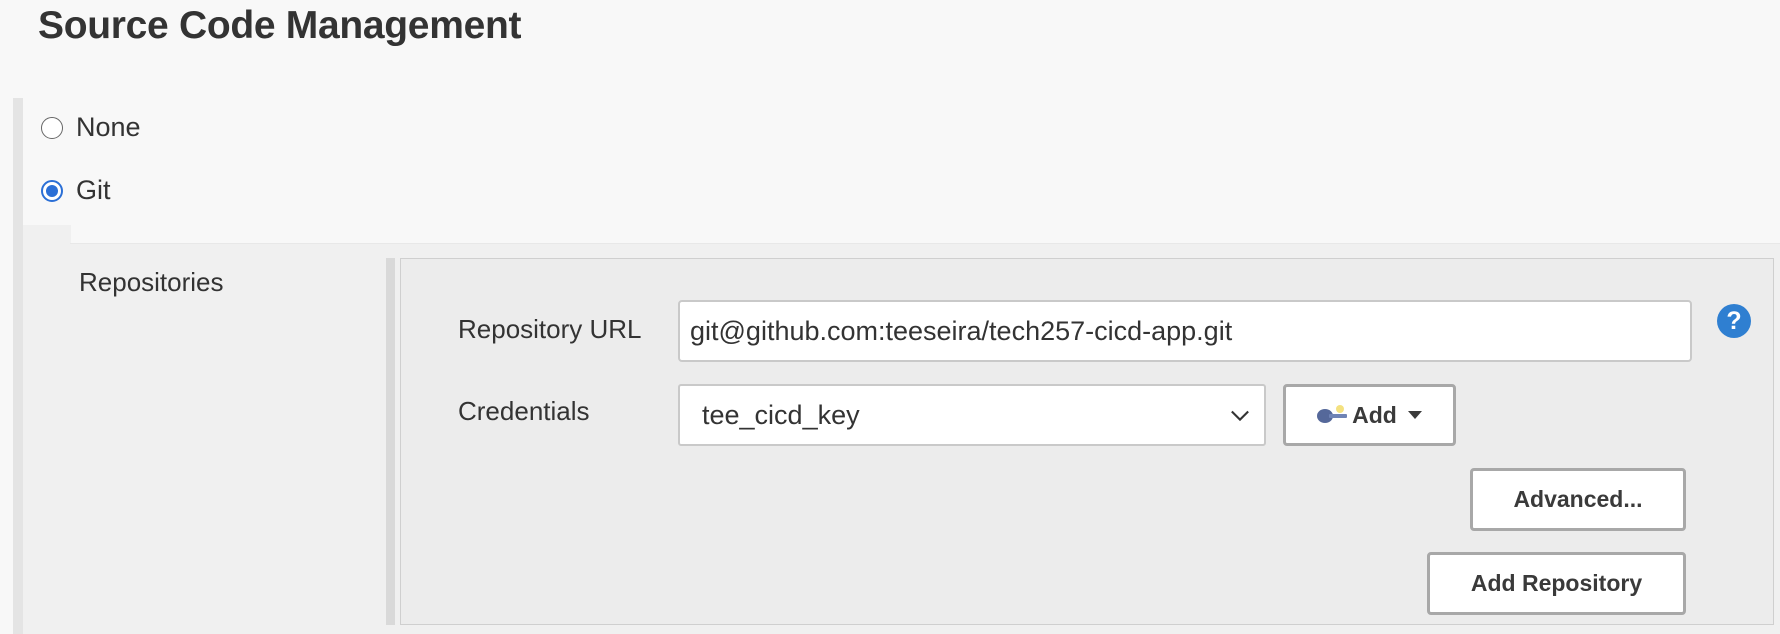  What do you see at coordinates (925, 243) in the screenshot?
I see `git-config-divider` at bounding box center [925, 243].